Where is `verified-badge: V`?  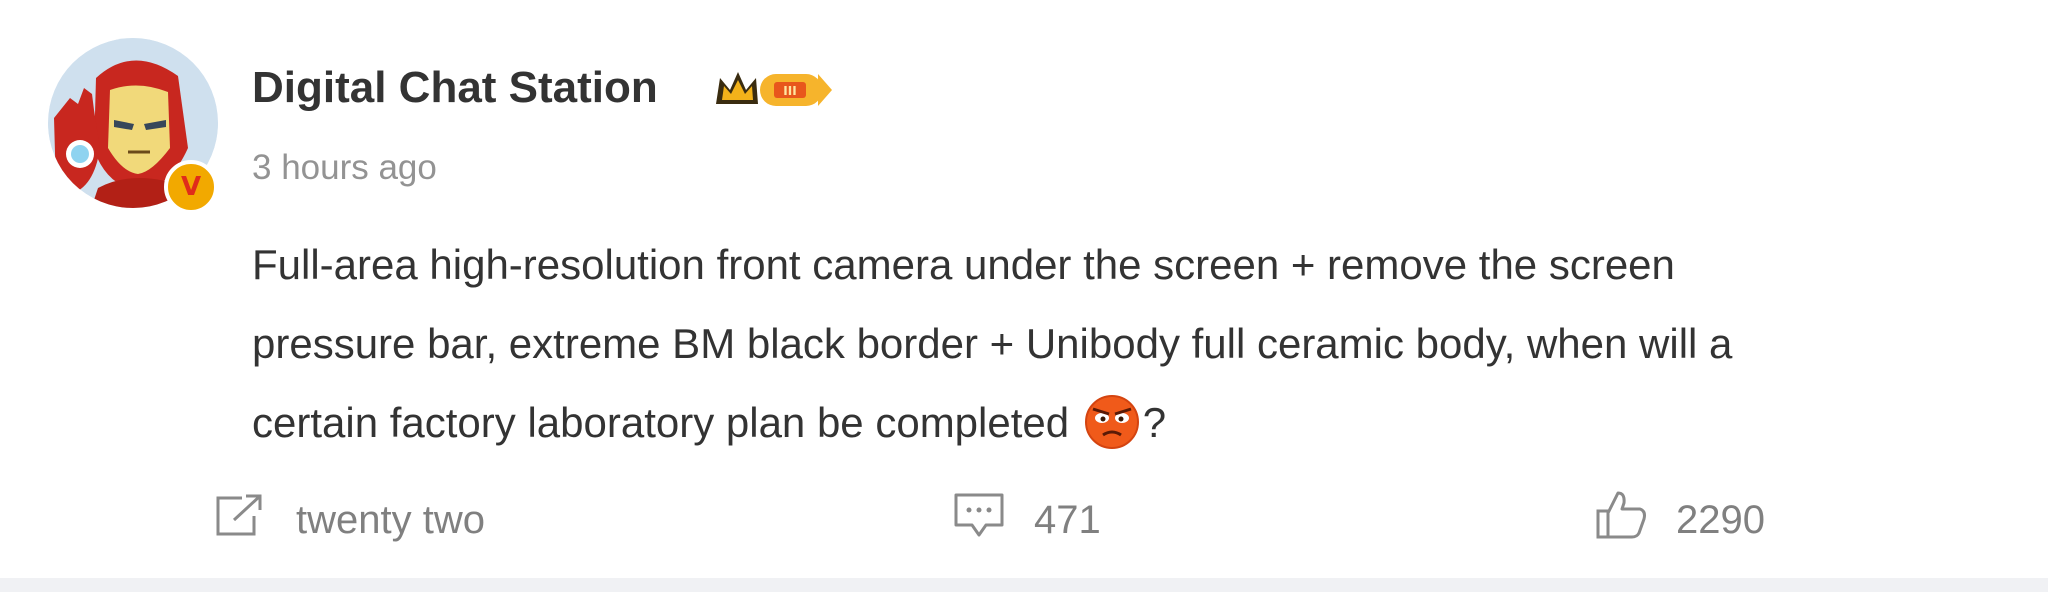
verified-badge: V is located at coordinates (191, 187).